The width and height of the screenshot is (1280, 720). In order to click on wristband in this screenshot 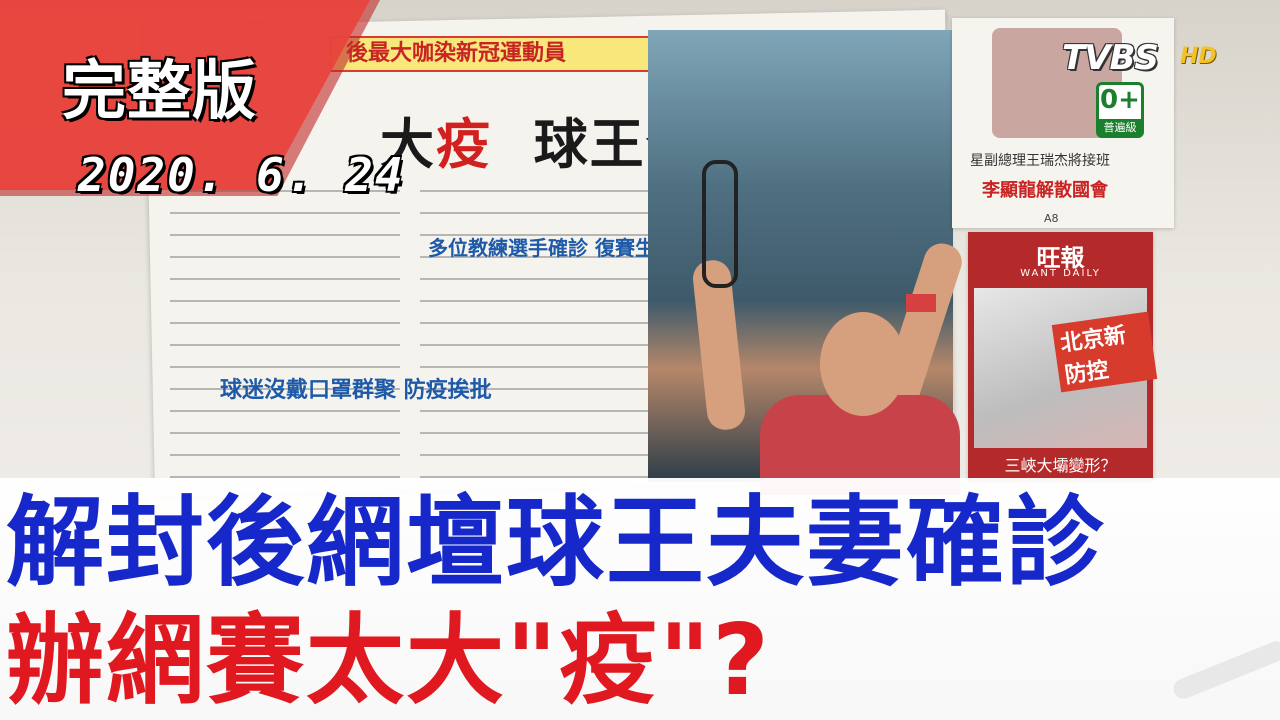, I will do `click(921, 303)`.